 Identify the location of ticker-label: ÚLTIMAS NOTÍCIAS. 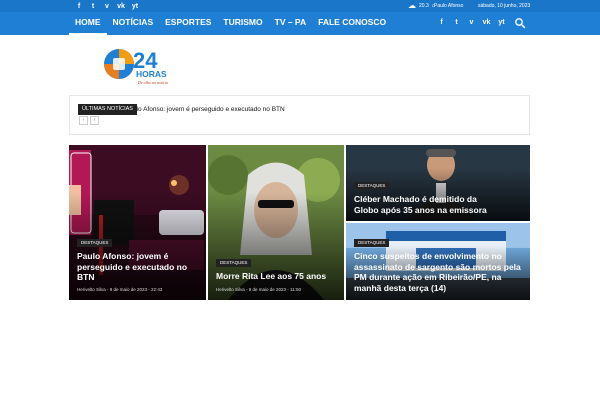
(107, 109).